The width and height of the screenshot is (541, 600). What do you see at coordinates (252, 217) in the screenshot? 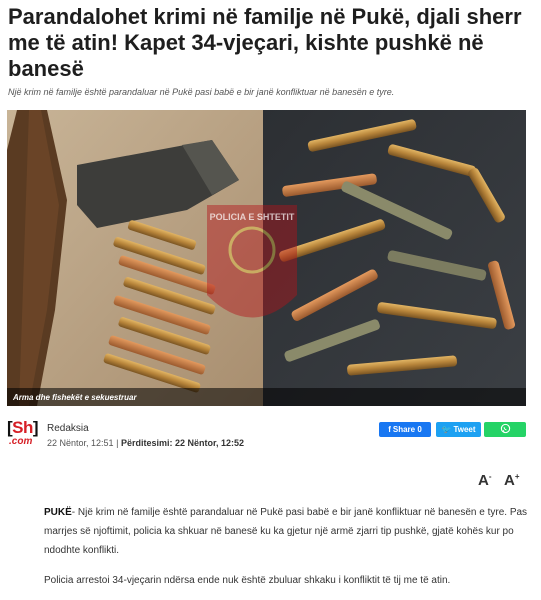
I see `photo-watermark: POLICIA E SHTETIT` at bounding box center [252, 217].